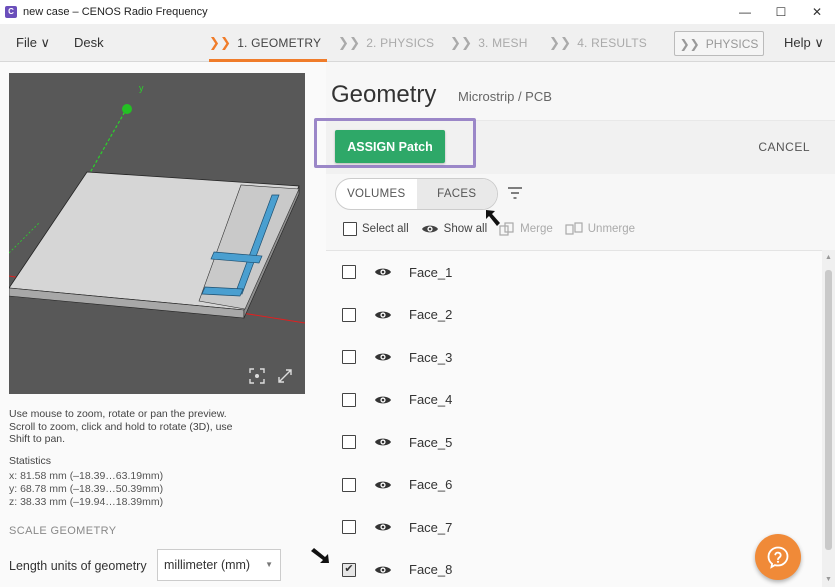 This screenshot has height=587, width=835. Describe the element at coordinates (804, 43) in the screenshot. I see `help-menu: Help ∨` at that location.